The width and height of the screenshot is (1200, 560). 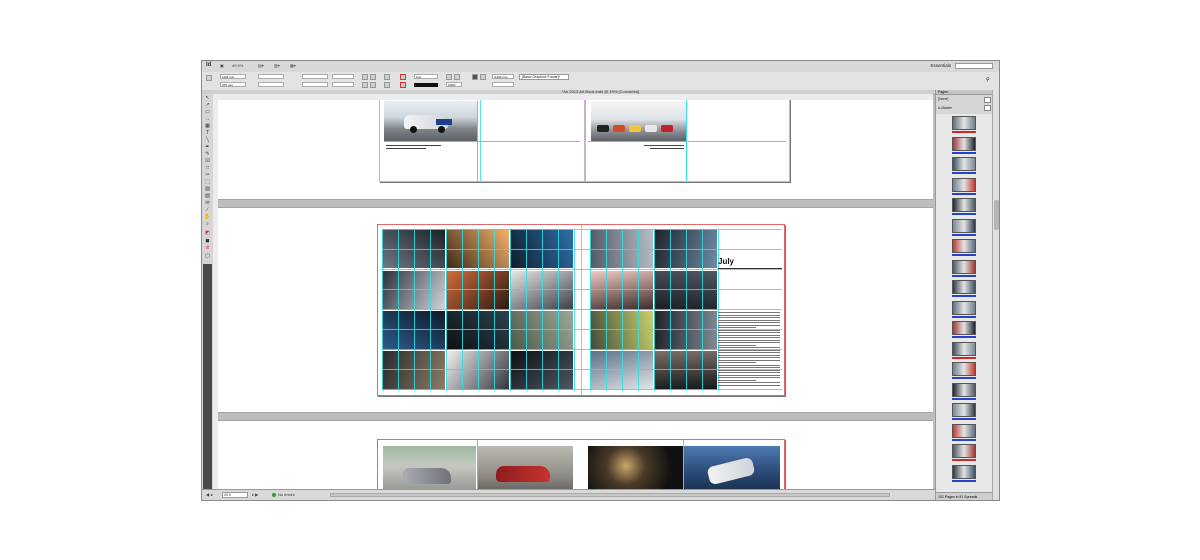 I want to click on note-tool-icon: ✉, so click(x=207, y=203).